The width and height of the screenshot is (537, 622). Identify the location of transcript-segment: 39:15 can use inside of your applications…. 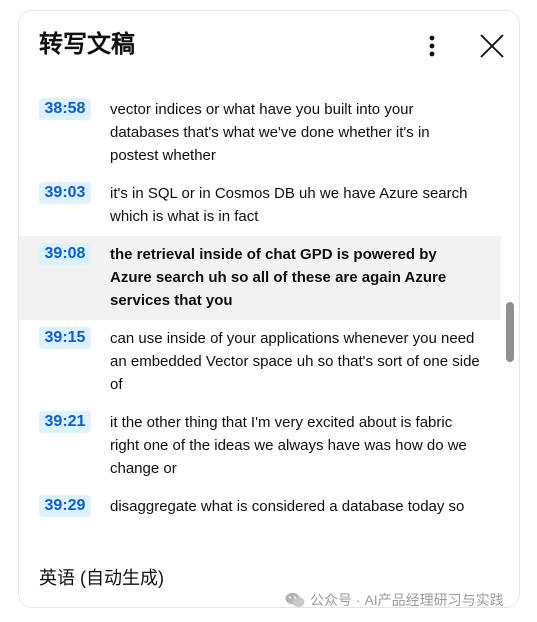
(260, 362).